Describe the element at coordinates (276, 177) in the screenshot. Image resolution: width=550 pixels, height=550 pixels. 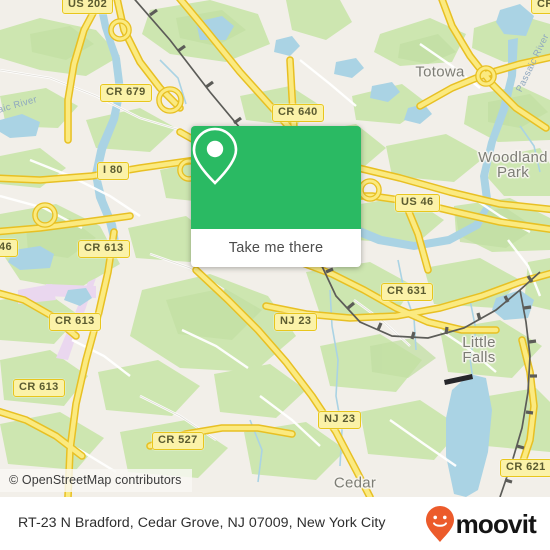
I see `popup-pin-panel` at that location.